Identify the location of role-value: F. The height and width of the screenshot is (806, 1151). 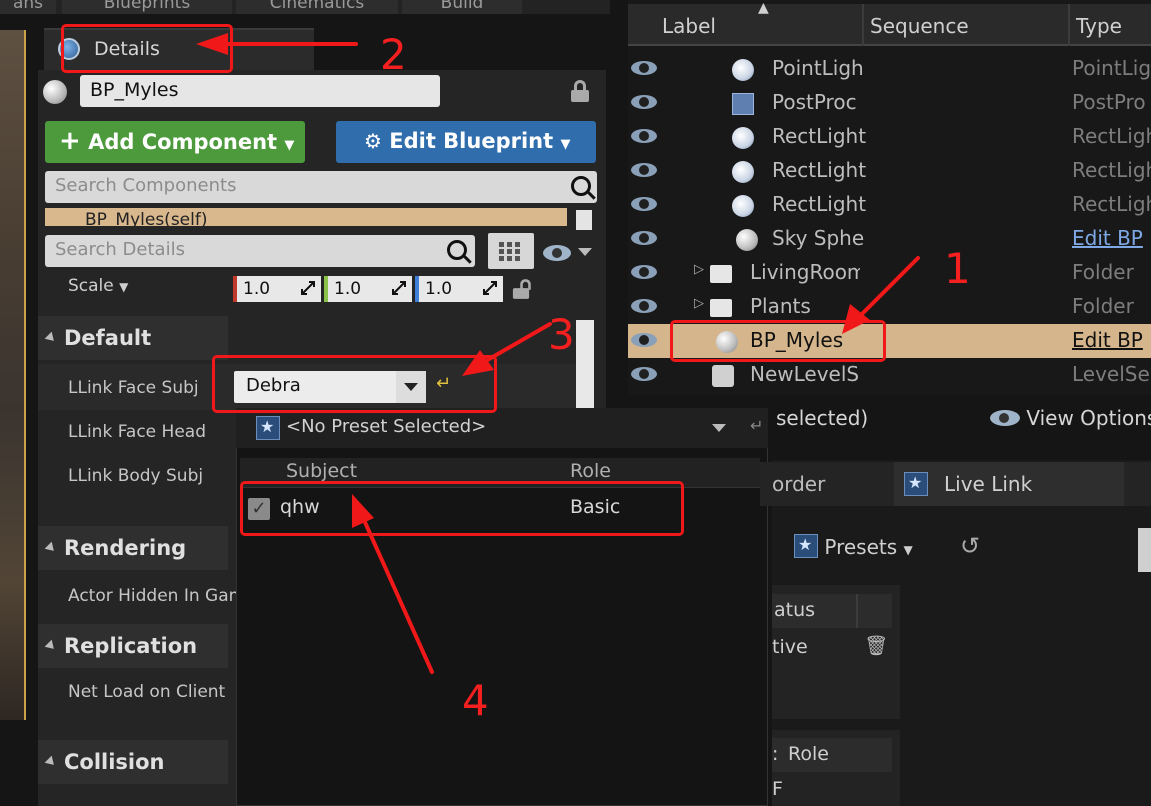
(777, 789).